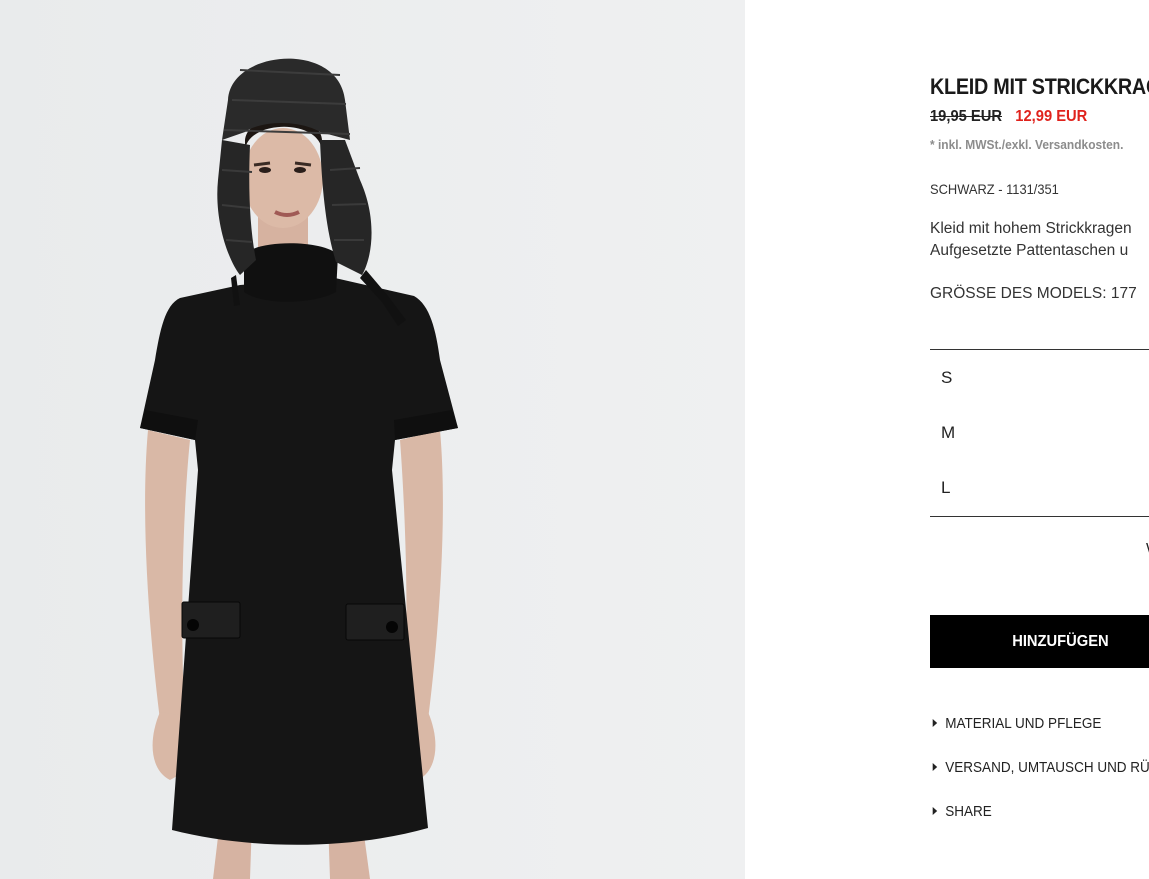 This screenshot has height=879, width=1149. Describe the element at coordinates (1047, 767) in the screenshot. I see `accordion-label: VERSAND, UMTAUSCH UND RÜCKGABE` at that location.